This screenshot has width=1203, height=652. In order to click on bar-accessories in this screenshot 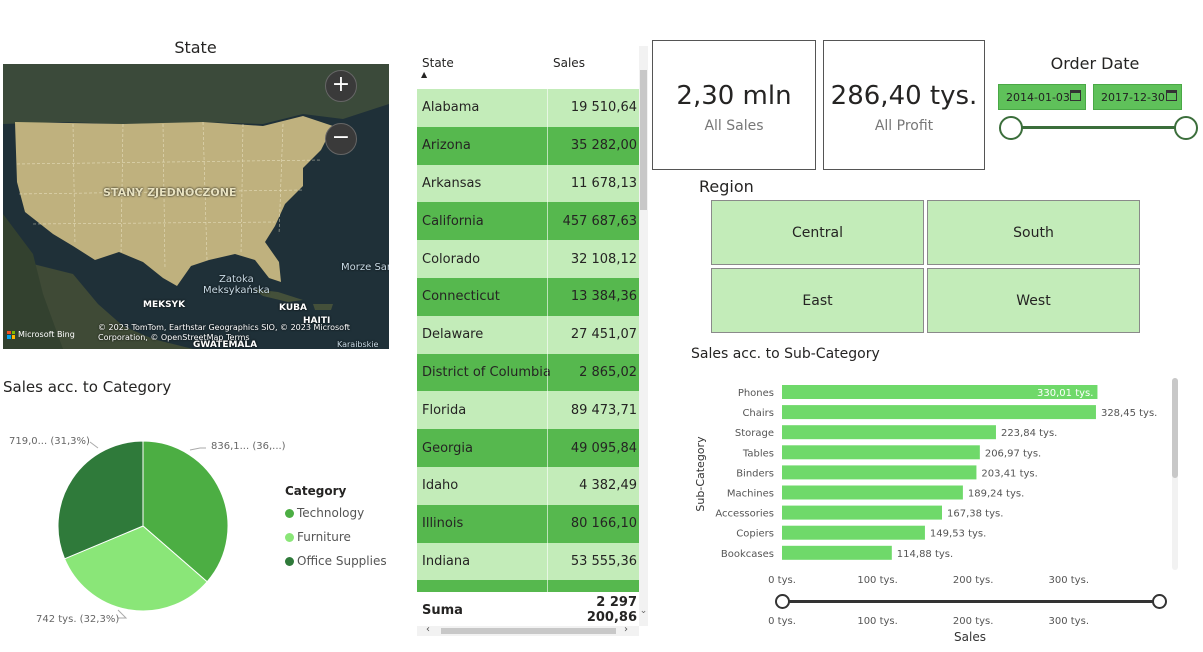, I will do `click(862, 512)`.